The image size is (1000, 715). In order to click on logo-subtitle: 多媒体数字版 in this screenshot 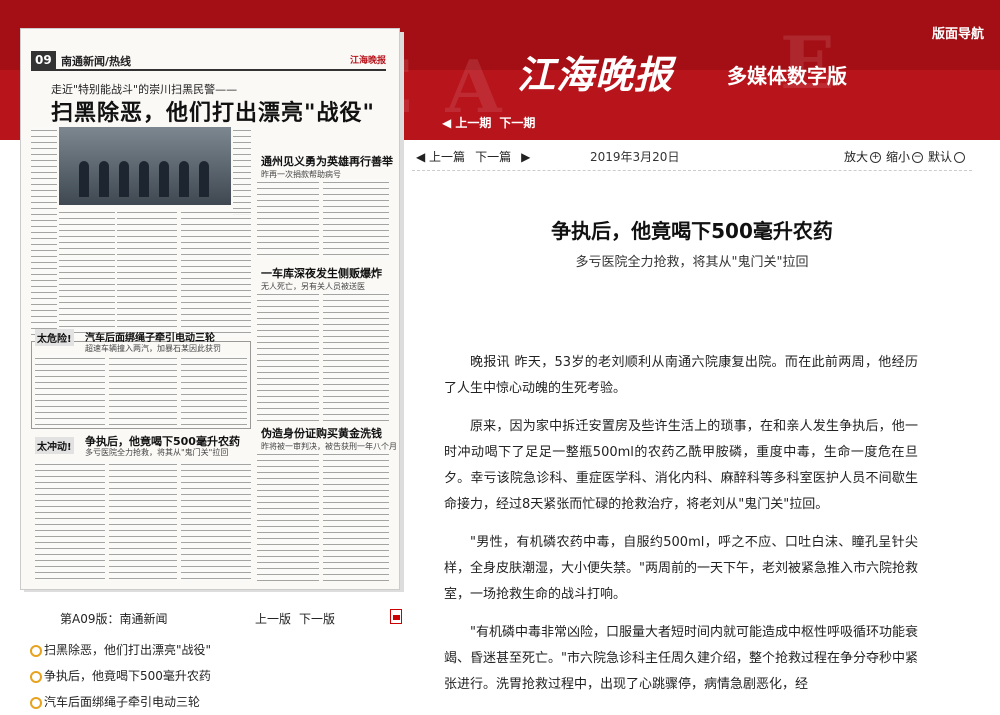, I will do `click(787, 76)`.